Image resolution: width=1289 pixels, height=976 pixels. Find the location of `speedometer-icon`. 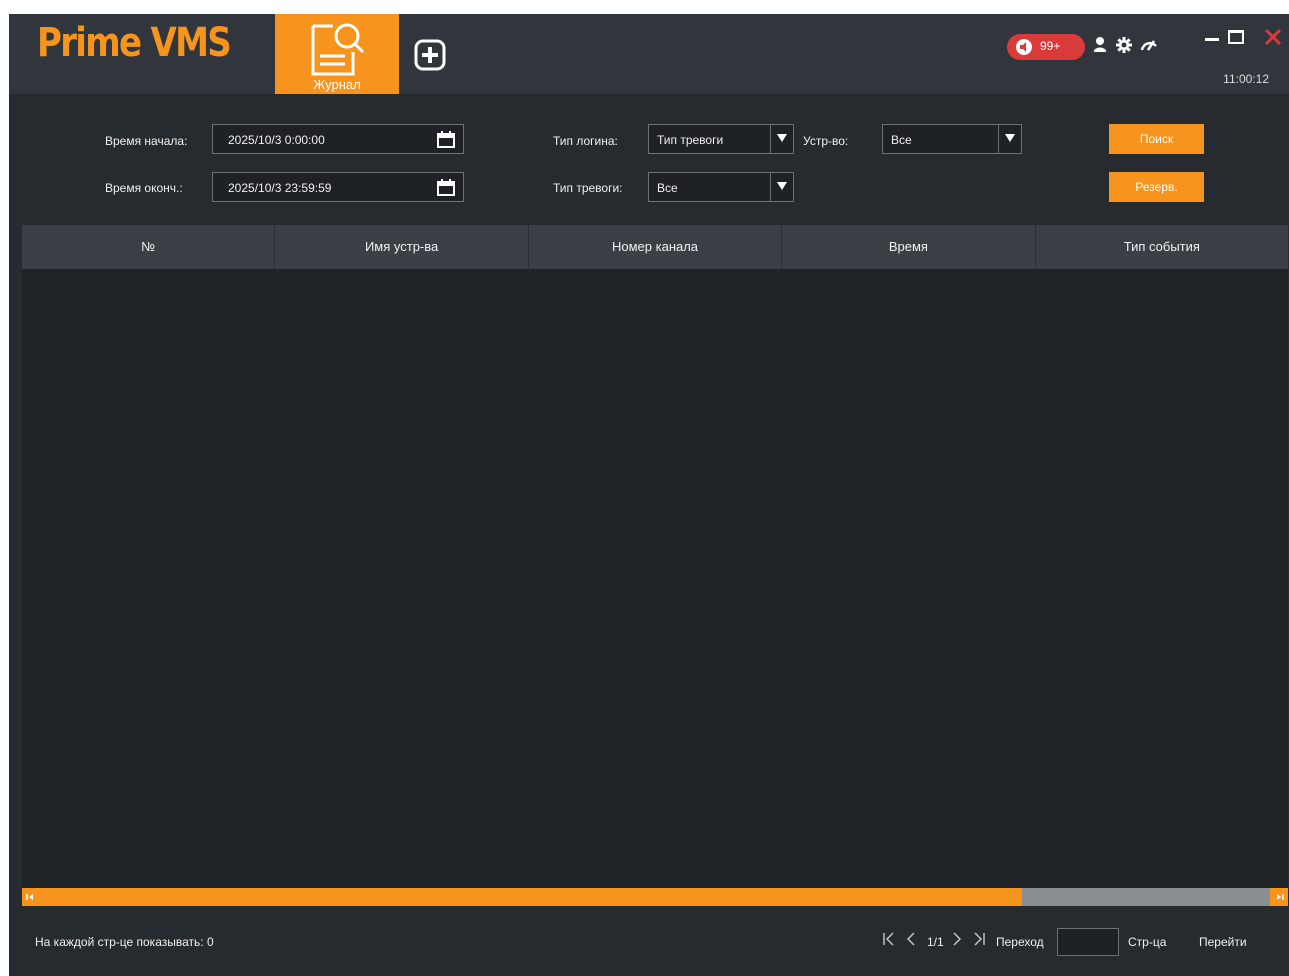

speedometer-icon is located at coordinates (1149, 47).